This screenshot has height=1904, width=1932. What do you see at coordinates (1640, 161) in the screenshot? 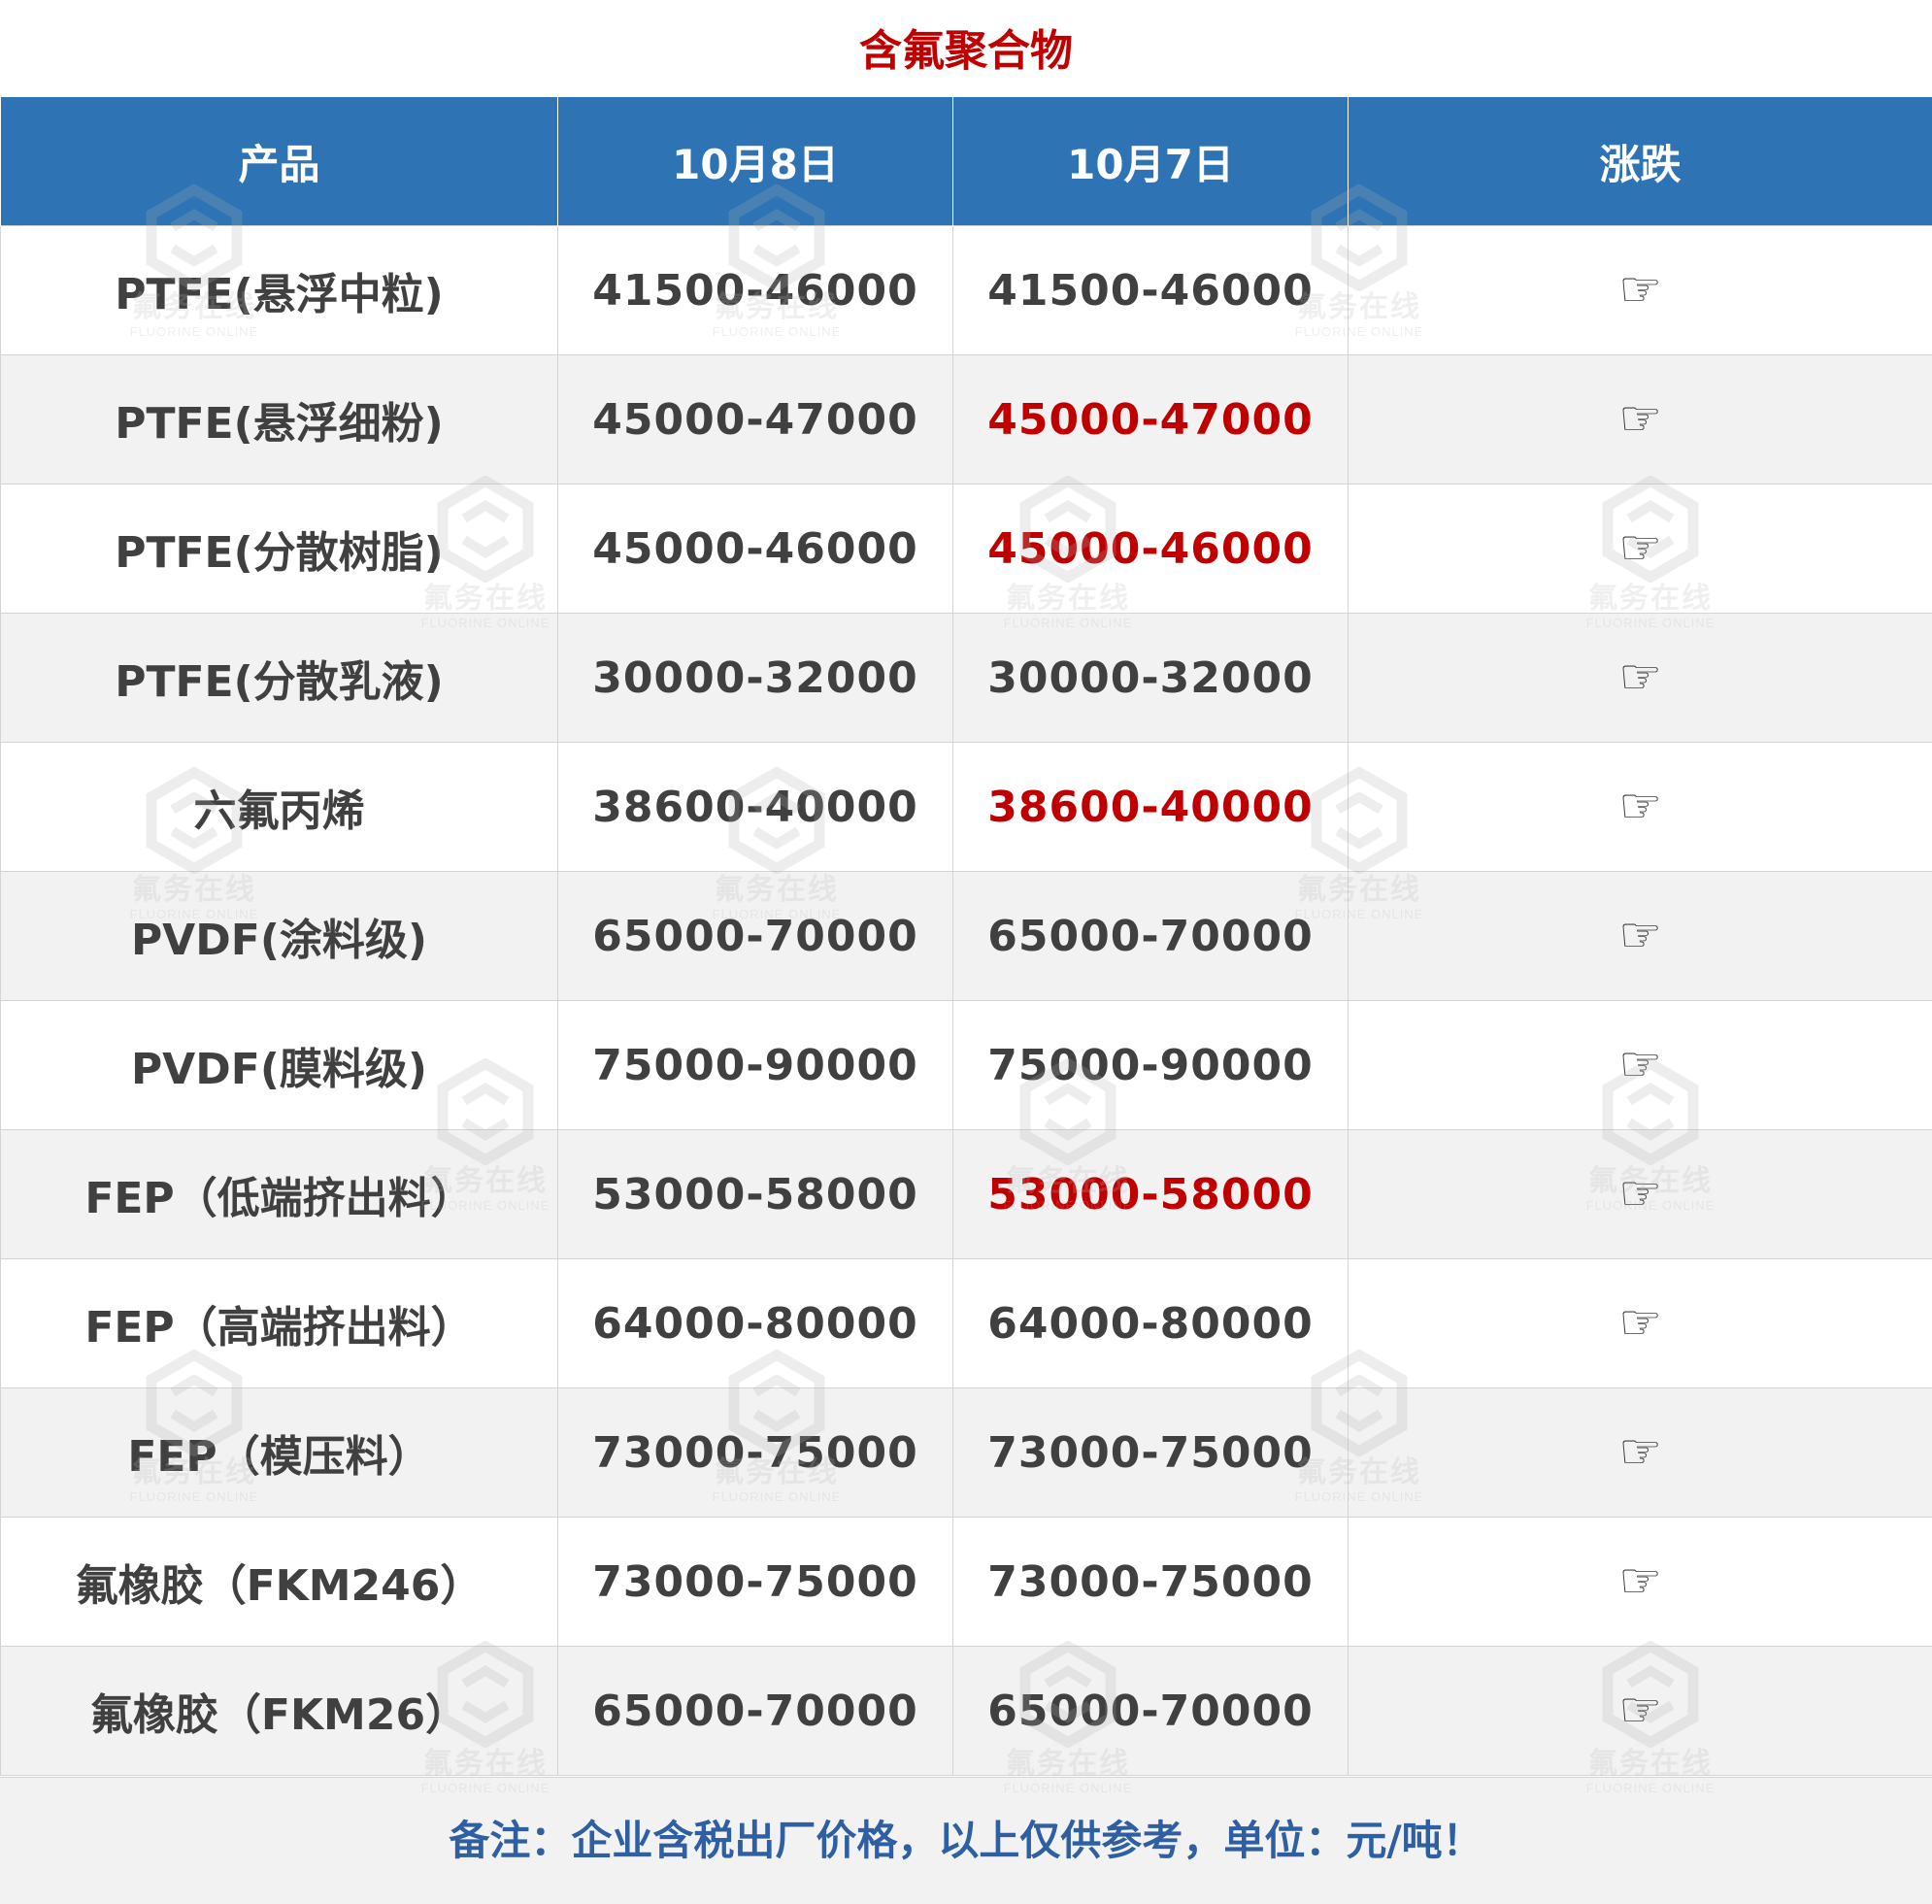
I see `header-change: 涨跌` at bounding box center [1640, 161].